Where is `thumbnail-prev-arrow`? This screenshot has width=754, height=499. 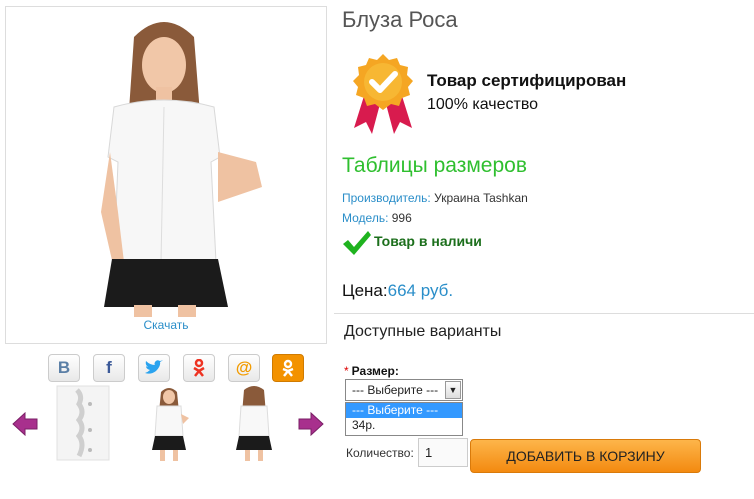
thumbnail-prev-arrow is located at coordinates (25, 424).